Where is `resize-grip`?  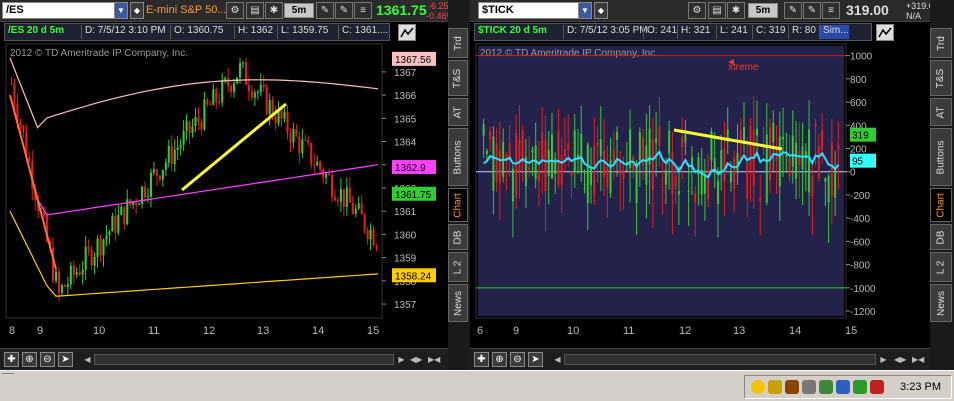 resize-grip is located at coordinates (8, 375).